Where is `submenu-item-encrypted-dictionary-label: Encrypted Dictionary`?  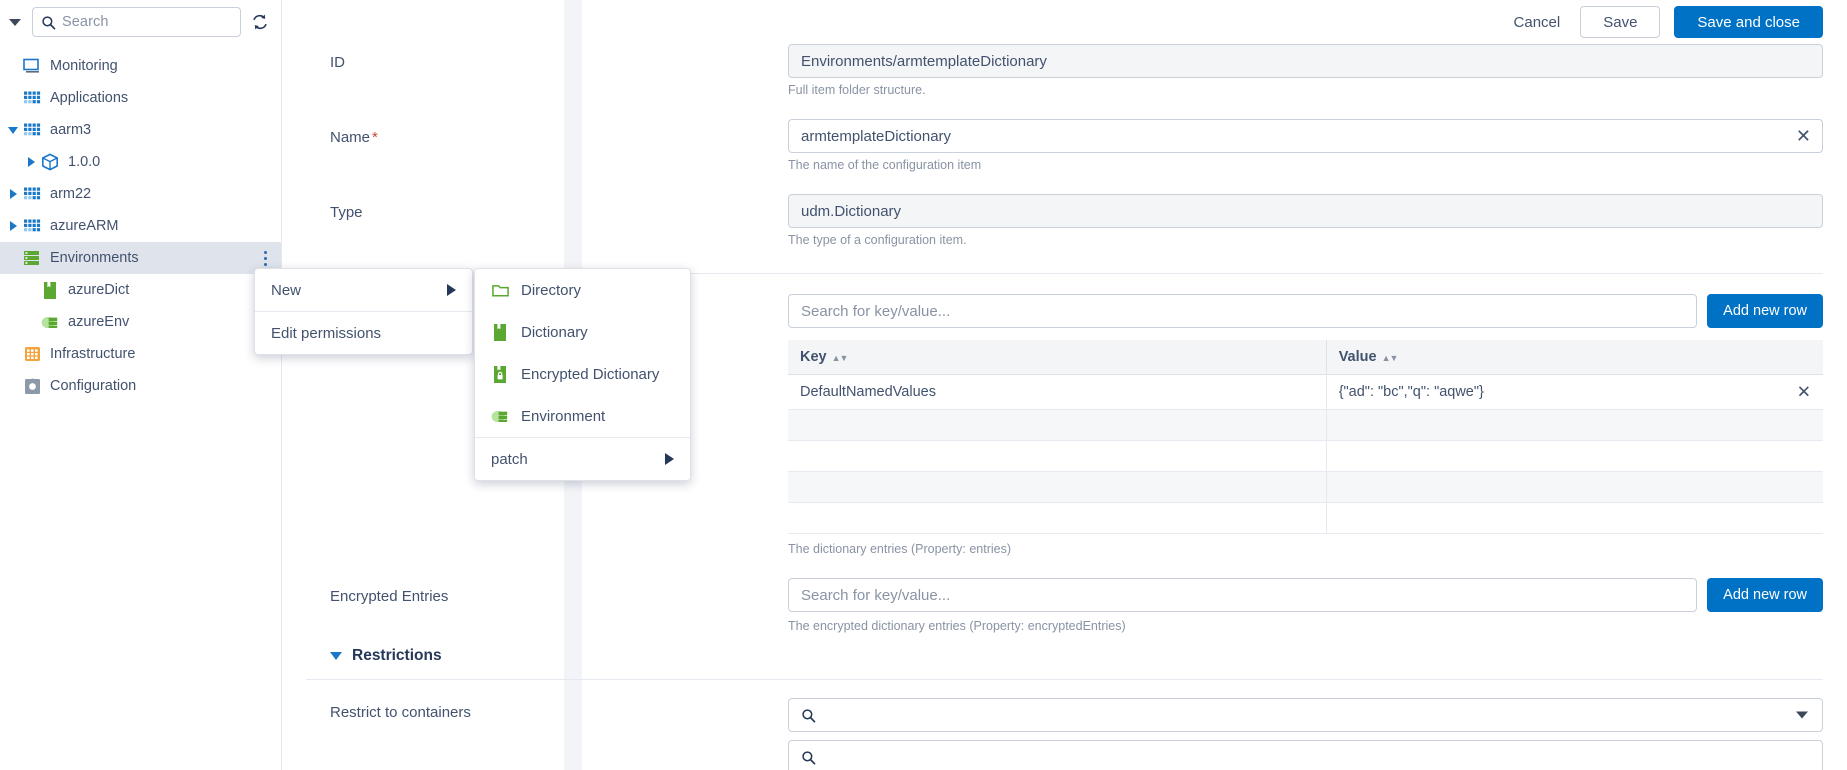 submenu-item-encrypted-dictionary-label: Encrypted Dictionary is located at coordinates (590, 374).